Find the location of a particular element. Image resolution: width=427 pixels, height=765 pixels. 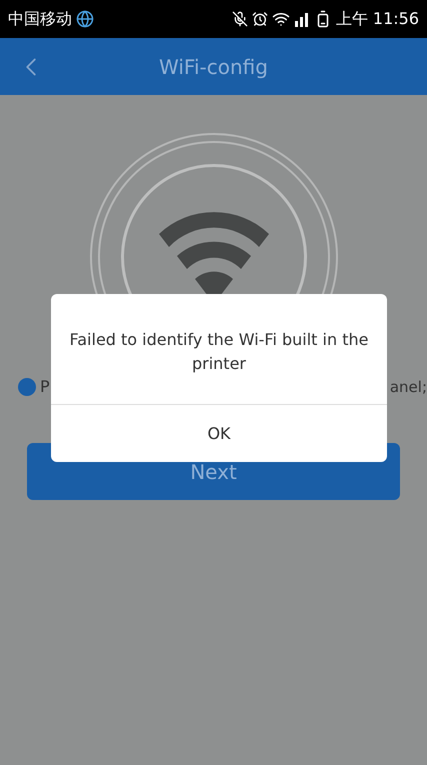

header-title: WiFi-config is located at coordinates (213, 67).